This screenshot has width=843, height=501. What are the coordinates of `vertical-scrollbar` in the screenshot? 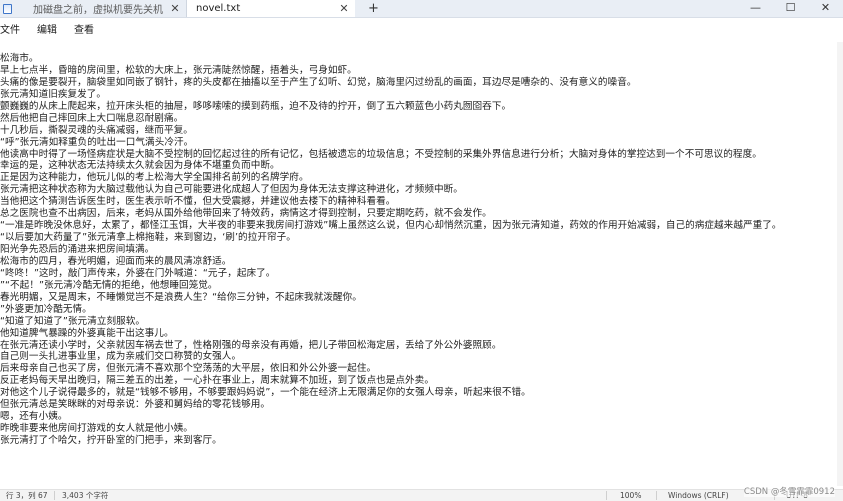 It's located at (840, 264).